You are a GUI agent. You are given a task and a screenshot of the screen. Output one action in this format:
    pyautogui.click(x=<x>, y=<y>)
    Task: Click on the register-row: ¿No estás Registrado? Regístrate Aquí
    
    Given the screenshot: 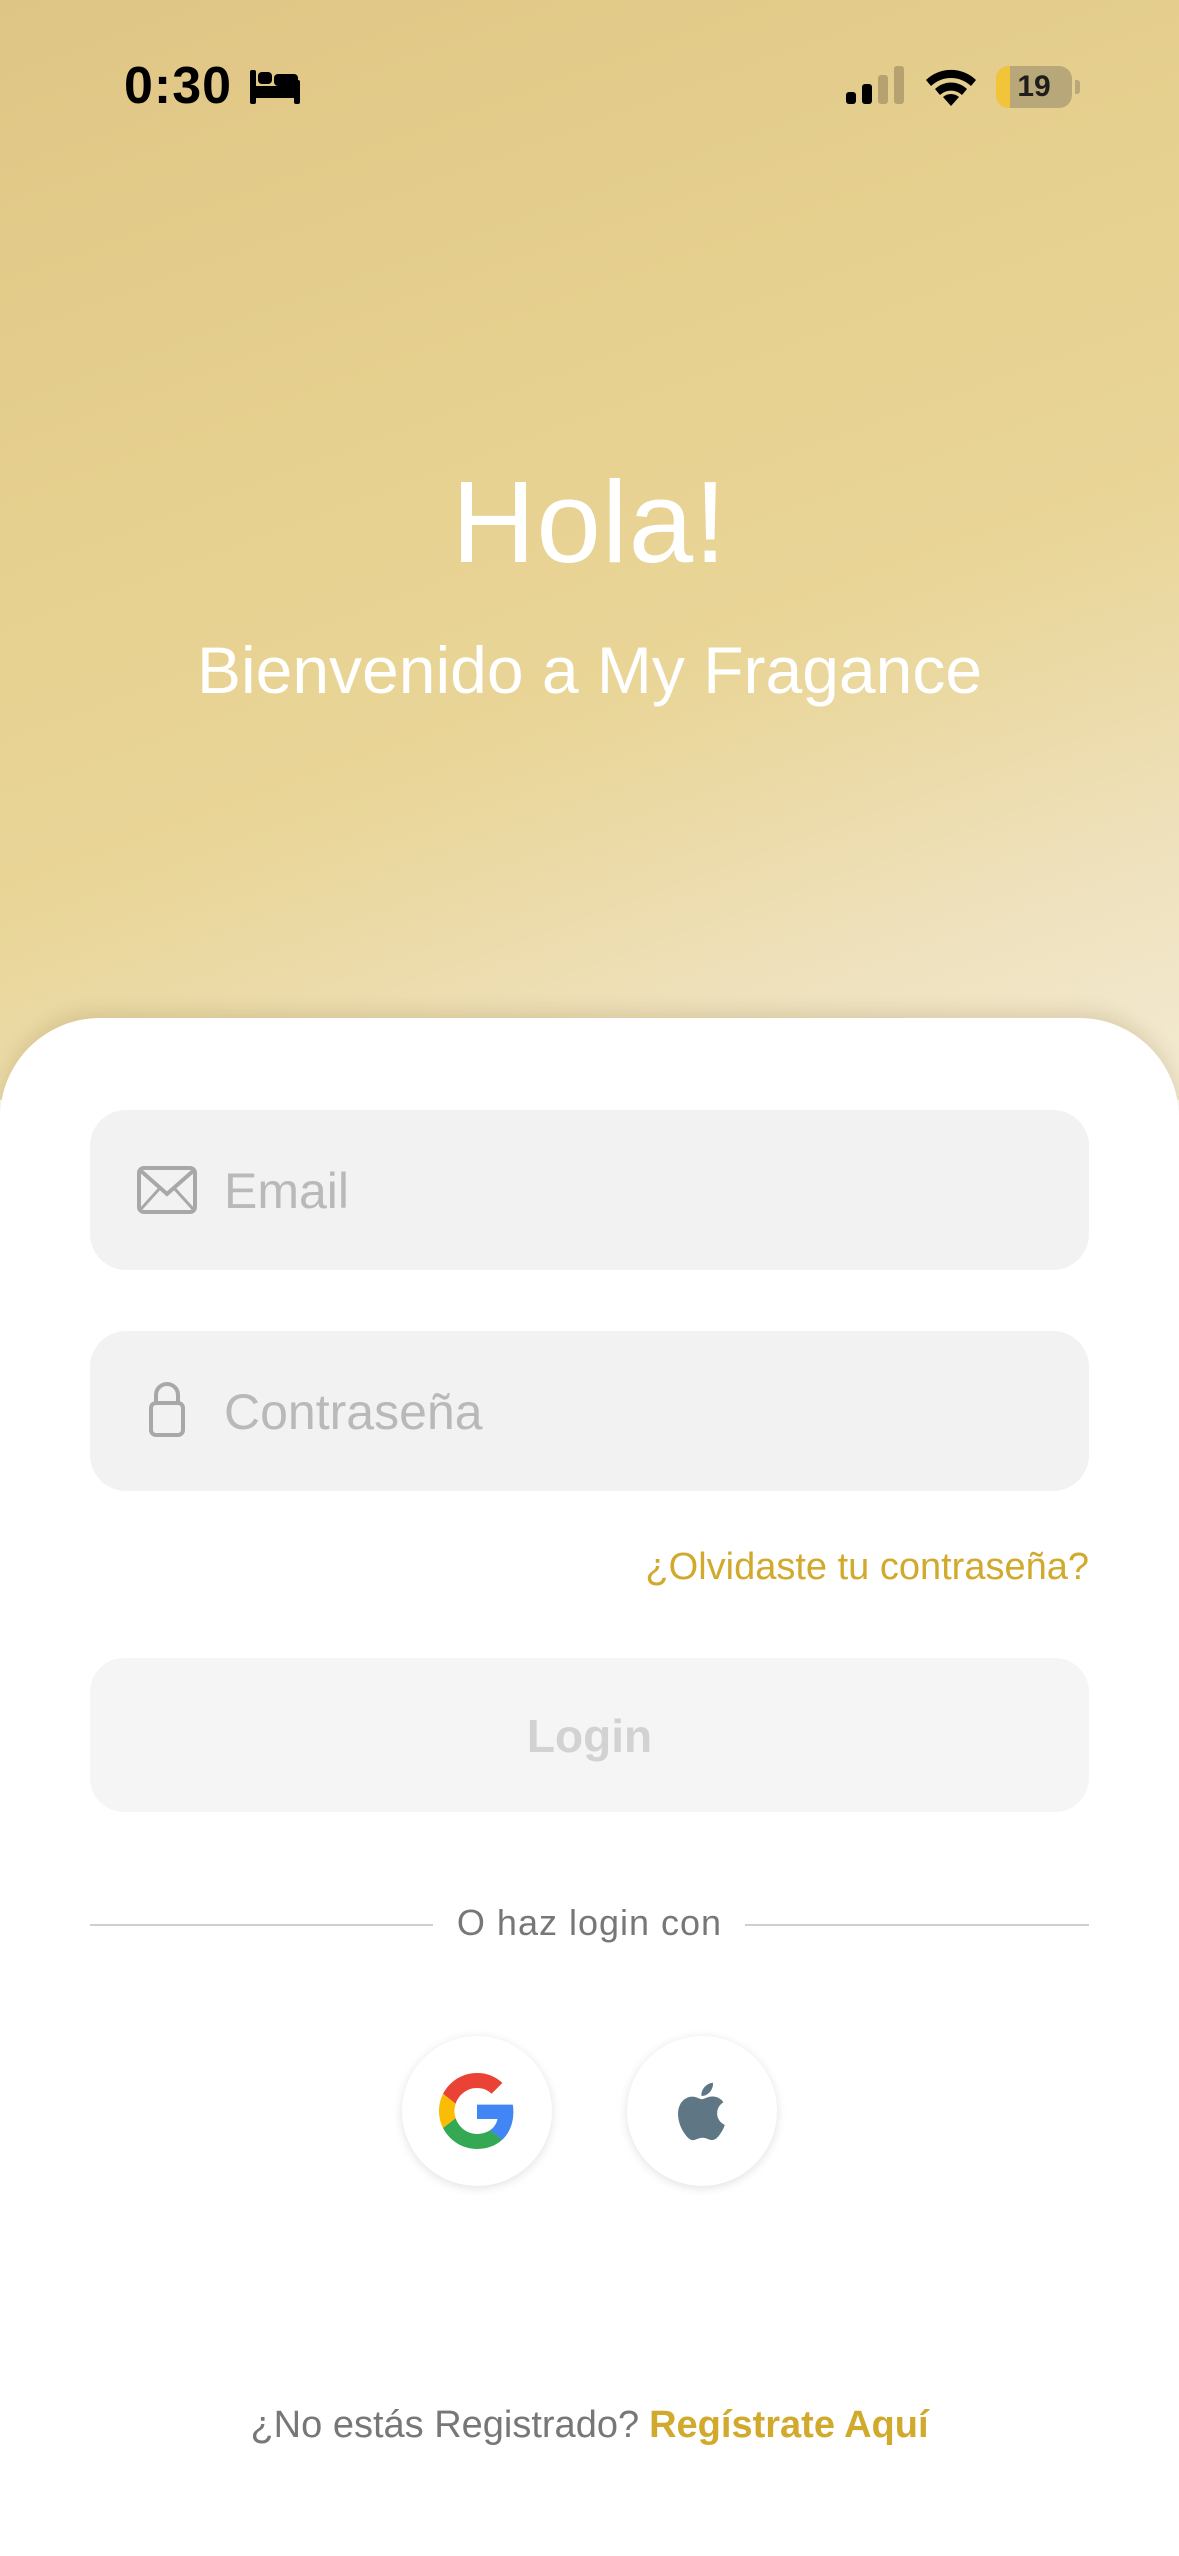 What is the action you would take?
    pyautogui.click(x=589, y=2425)
    